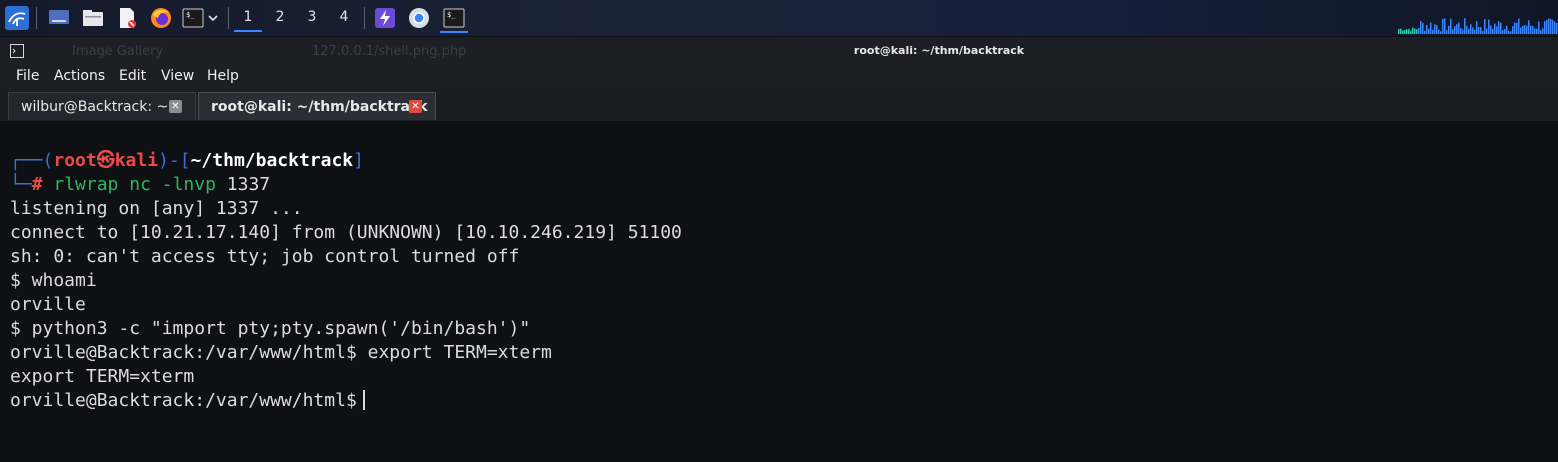 The height and width of the screenshot is (462, 1558). I want to click on current-prompt-line: orville@Backtrack:/var/www/html$, so click(187, 401).